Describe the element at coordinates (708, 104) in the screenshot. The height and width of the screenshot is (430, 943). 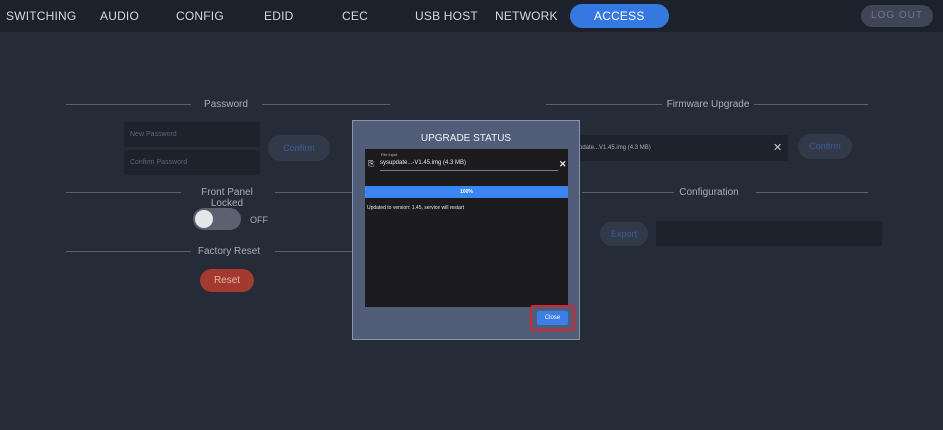
I see `firmware-title: Firmware Upgrade` at that location.